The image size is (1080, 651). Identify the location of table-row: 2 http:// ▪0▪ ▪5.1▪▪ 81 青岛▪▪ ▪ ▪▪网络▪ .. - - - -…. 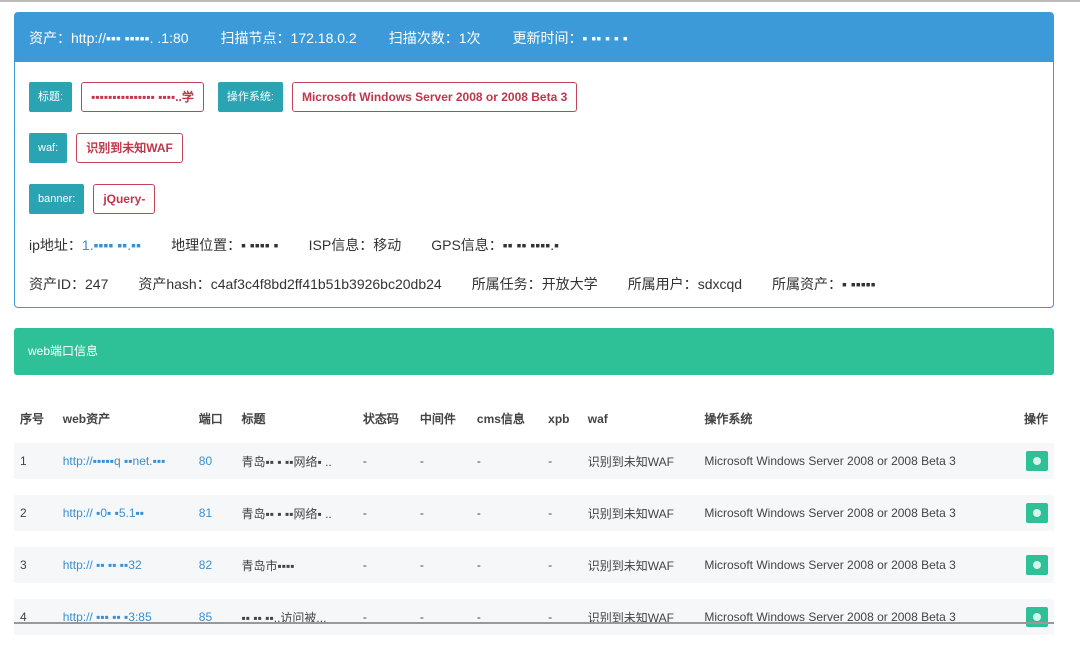
(534, 513).